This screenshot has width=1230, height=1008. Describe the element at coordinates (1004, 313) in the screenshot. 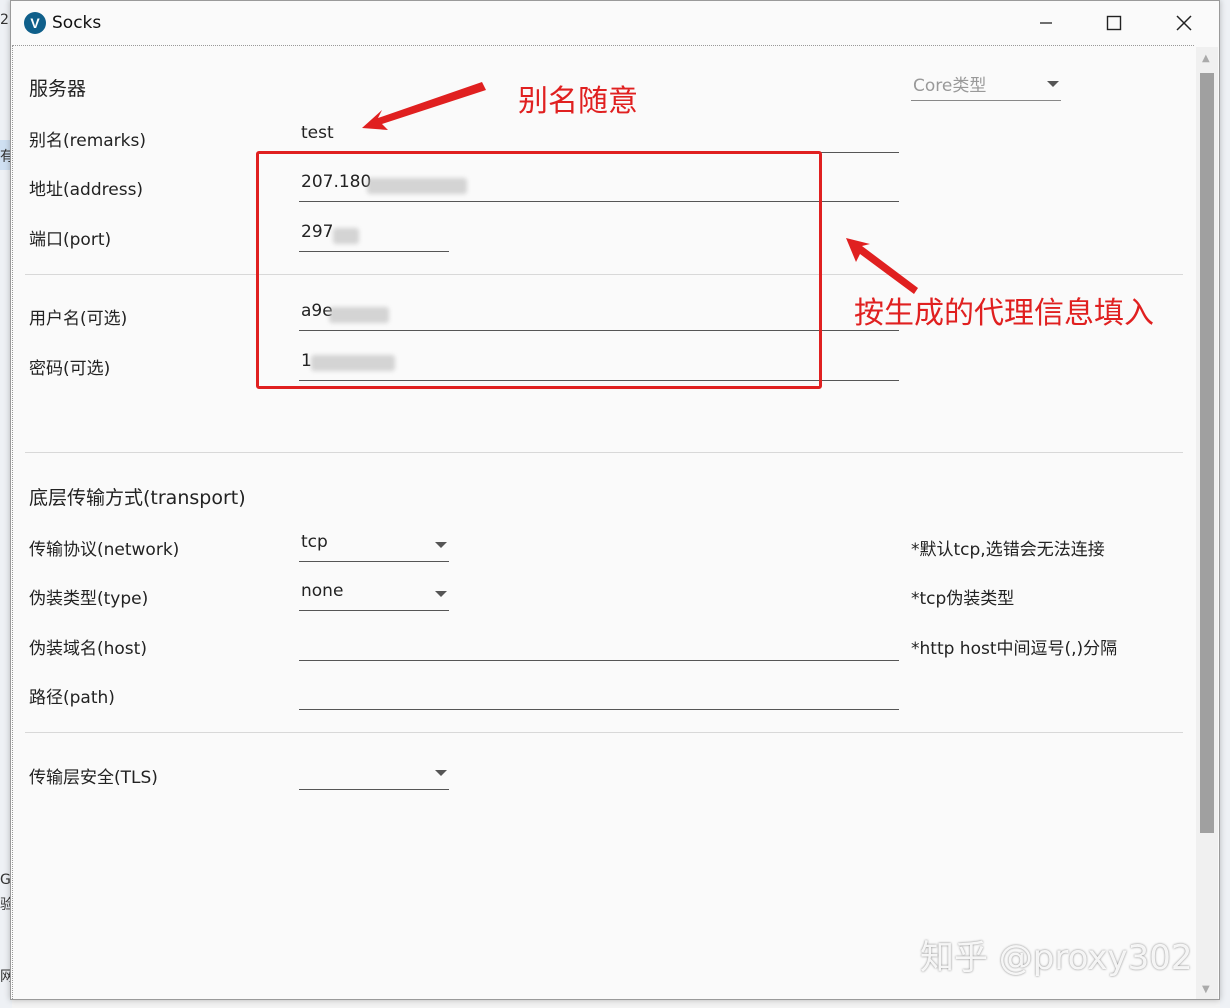

I see `proxy-annotation: 按生成的代理信息填入` at that location.